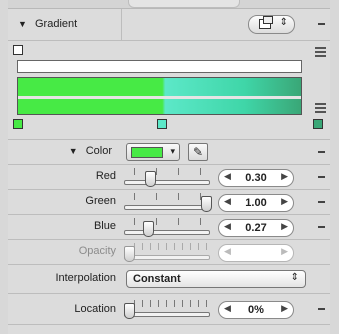 The height and width of the screenshot is (334, 339). I want to click on blue-value-stepper: ◀ 0.27 ▶, so click(256, 228).